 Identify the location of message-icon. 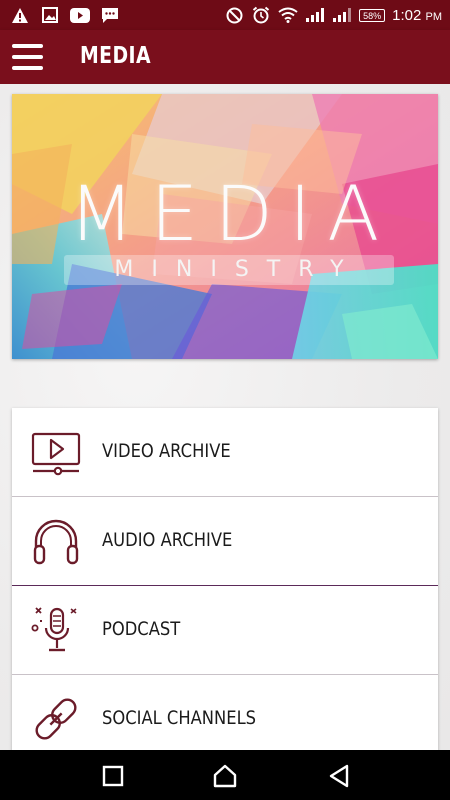
(110, 15).